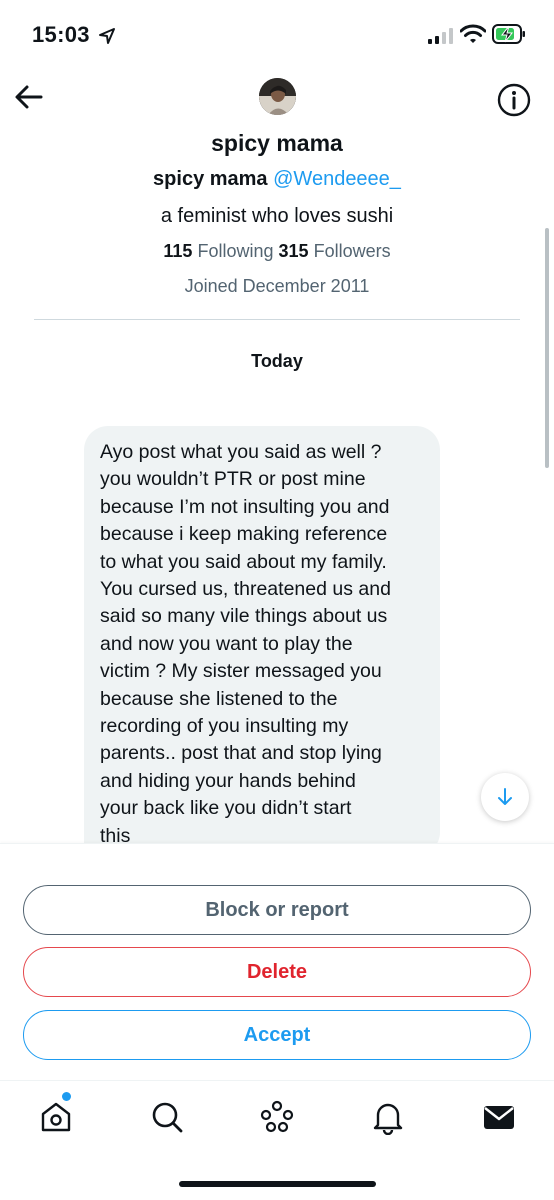  I want to click on location-arrow-icon, so click(107, 36).